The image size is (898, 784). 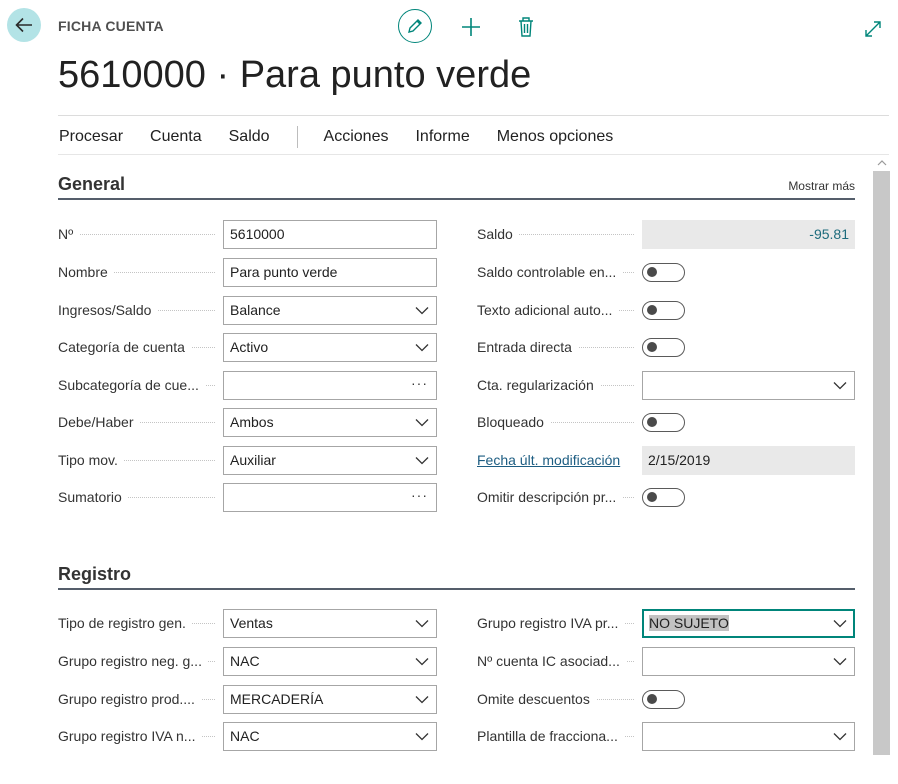 I want to click on texto-adicional-toggle, so click(x=663, y=310).